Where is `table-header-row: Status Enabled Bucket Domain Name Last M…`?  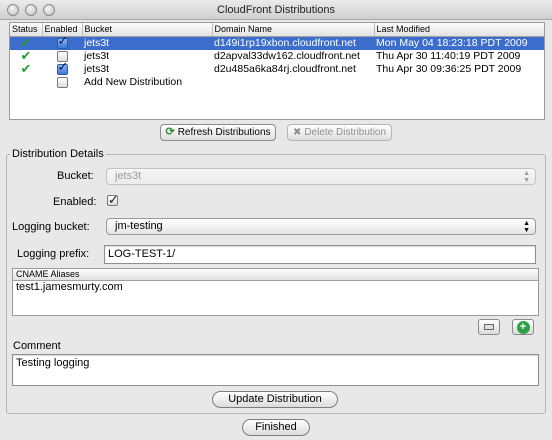 table-header-row: Status Enabled Bucket Domain Name Last M… is located at coordinates (277, 30).